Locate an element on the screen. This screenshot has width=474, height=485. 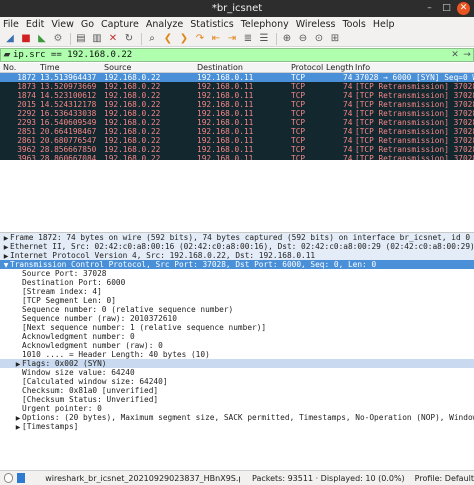
go-last-packet-icon: ⇥ is located at coordinates (232, 38).